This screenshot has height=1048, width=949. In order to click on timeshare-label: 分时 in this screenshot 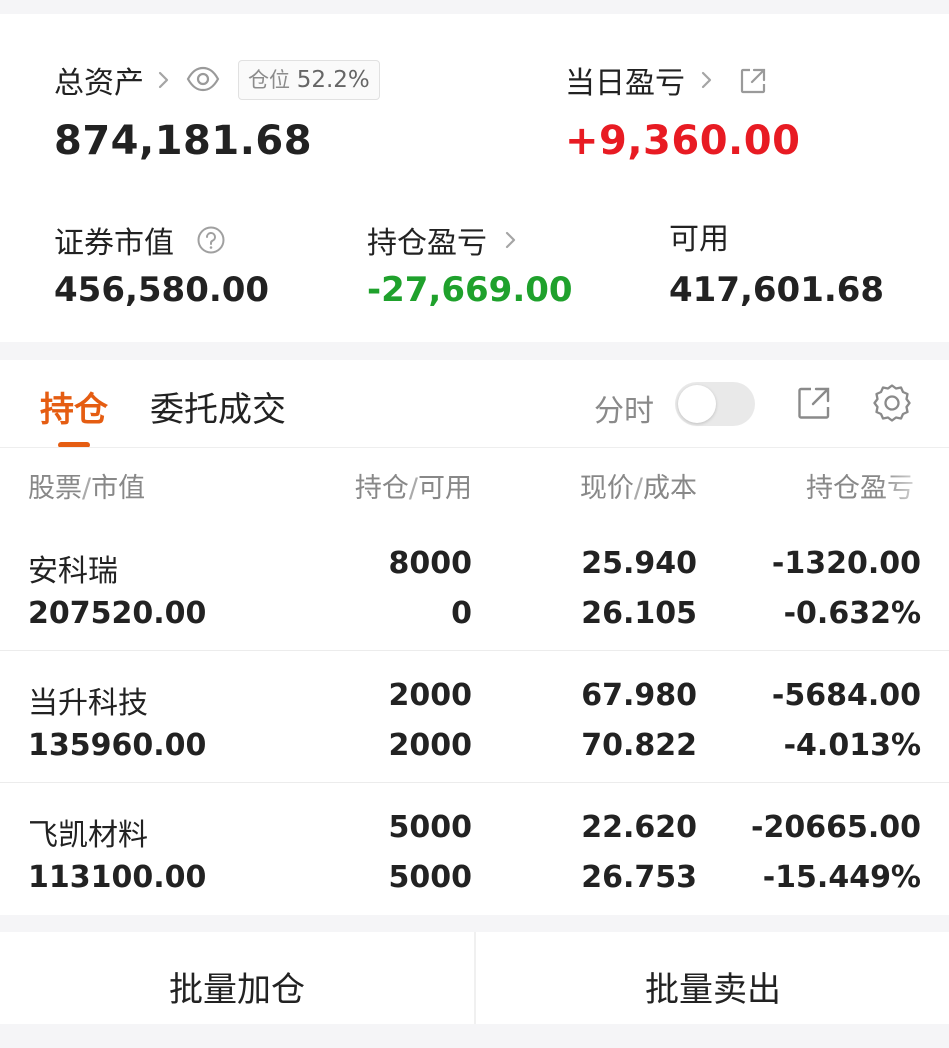, I will do `click(624, 411)`.